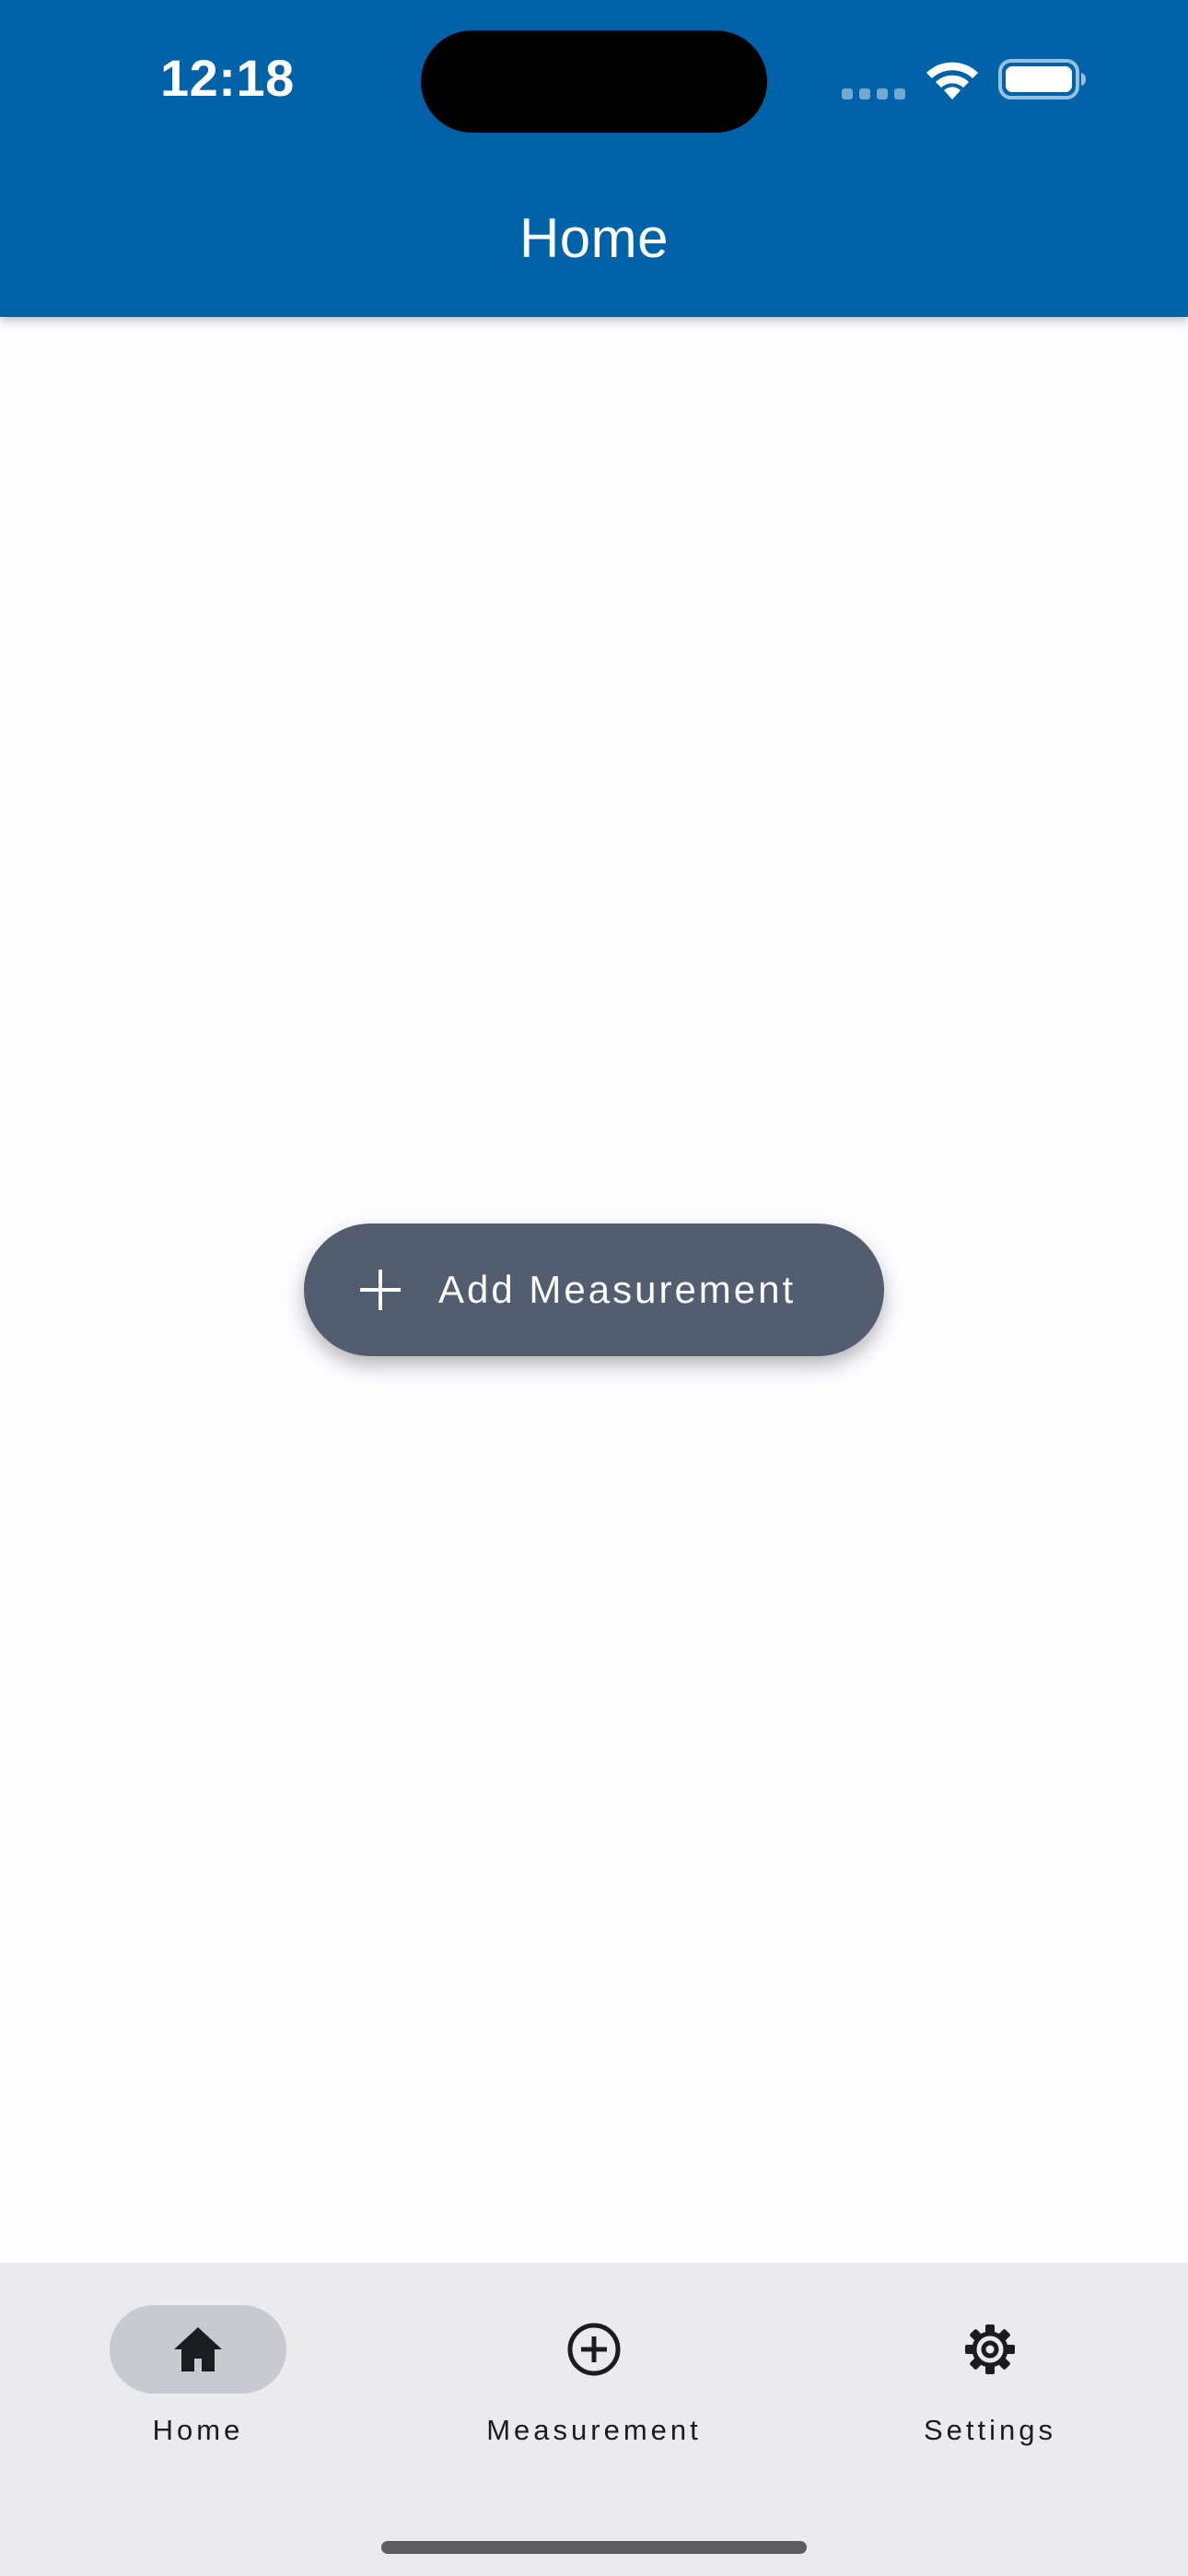 The image size is (1188, 2576). What do you see at coordinates (594, 238) in the screenshot?
I see `page-title: Home` at bounding box center [594, 238].